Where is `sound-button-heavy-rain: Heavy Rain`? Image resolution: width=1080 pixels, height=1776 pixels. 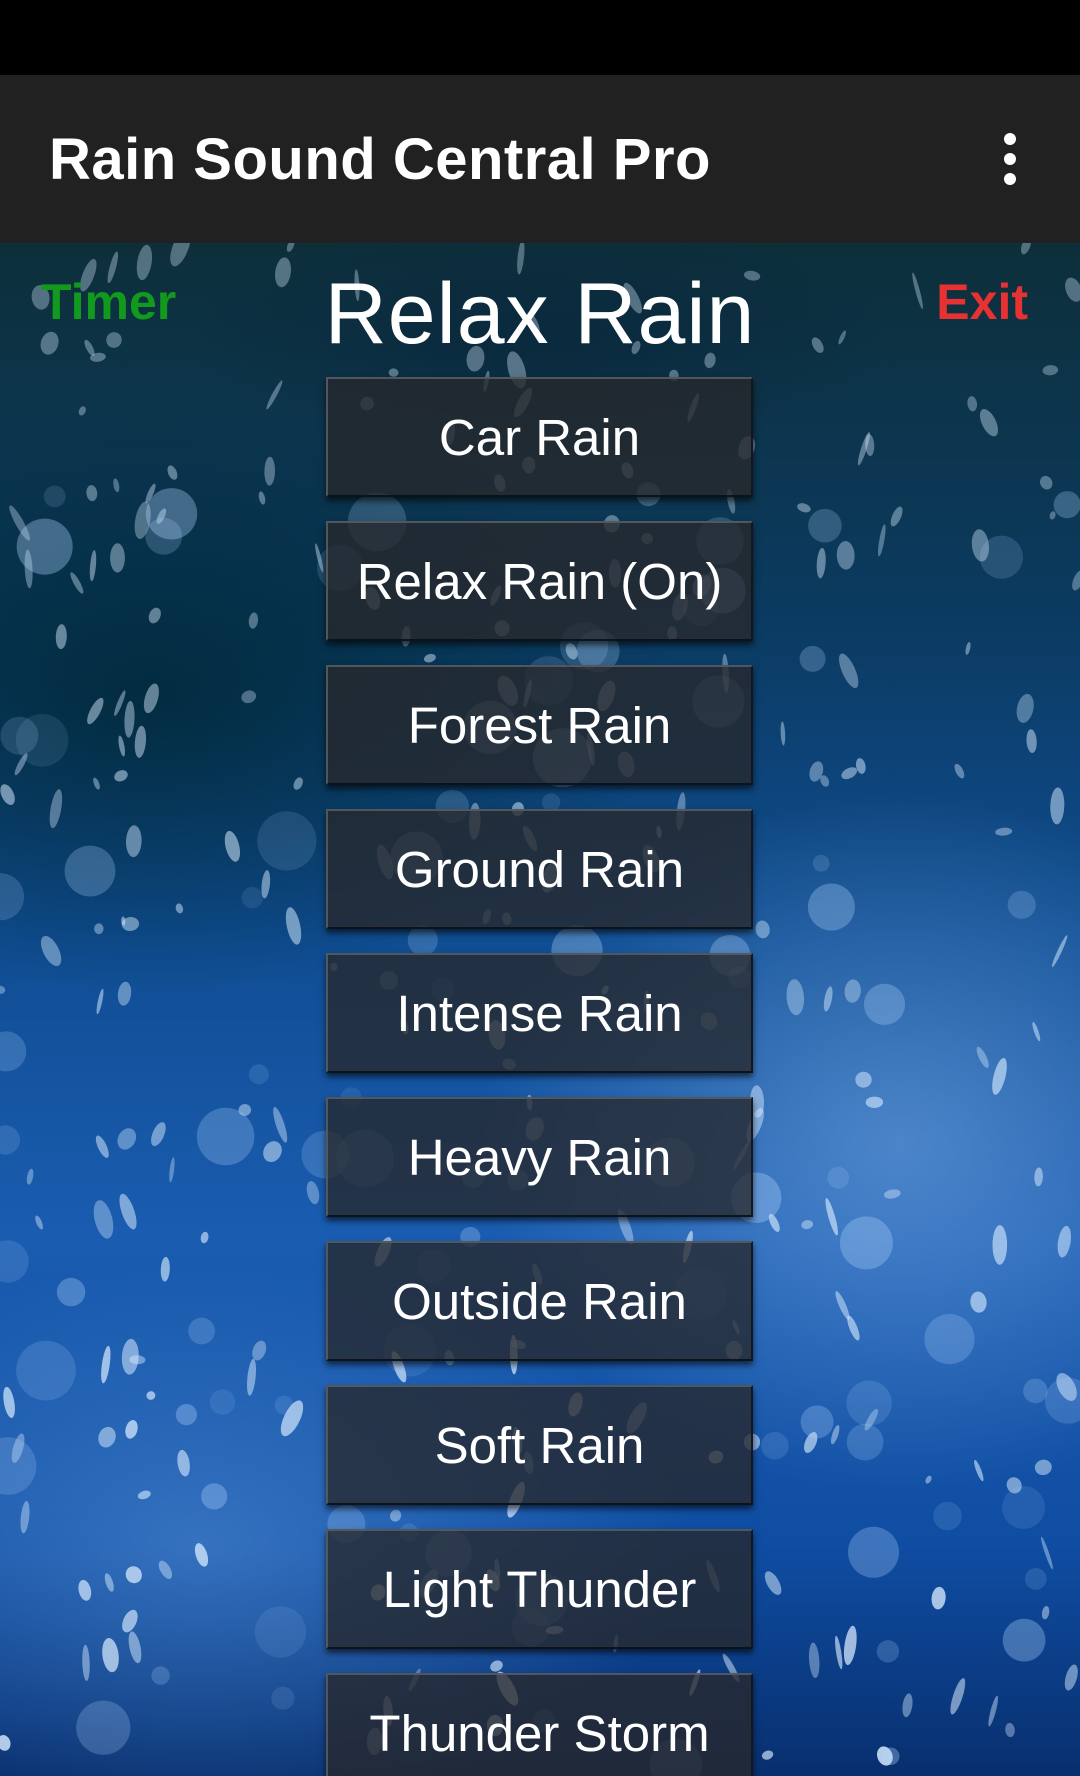 sound-button-heavy-rain: Heavy Rain is located at coordinates (539, 1157).